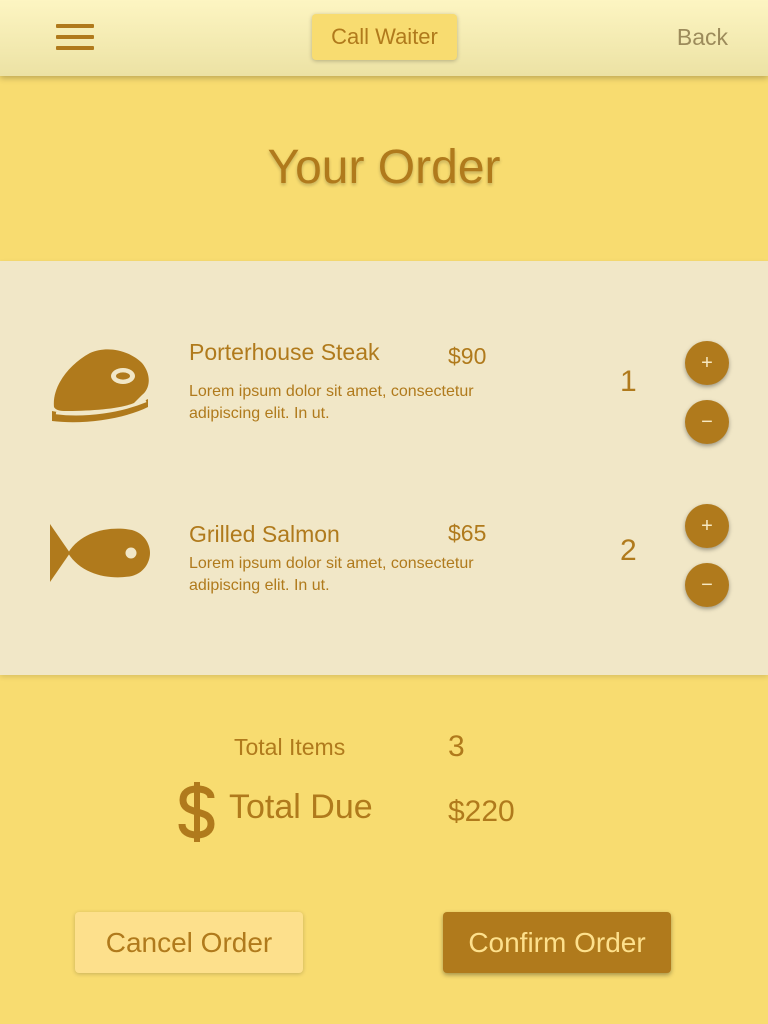  Describe the element at coordinates (75, 38) in the screenshot. I see `menu-icon` at that location.